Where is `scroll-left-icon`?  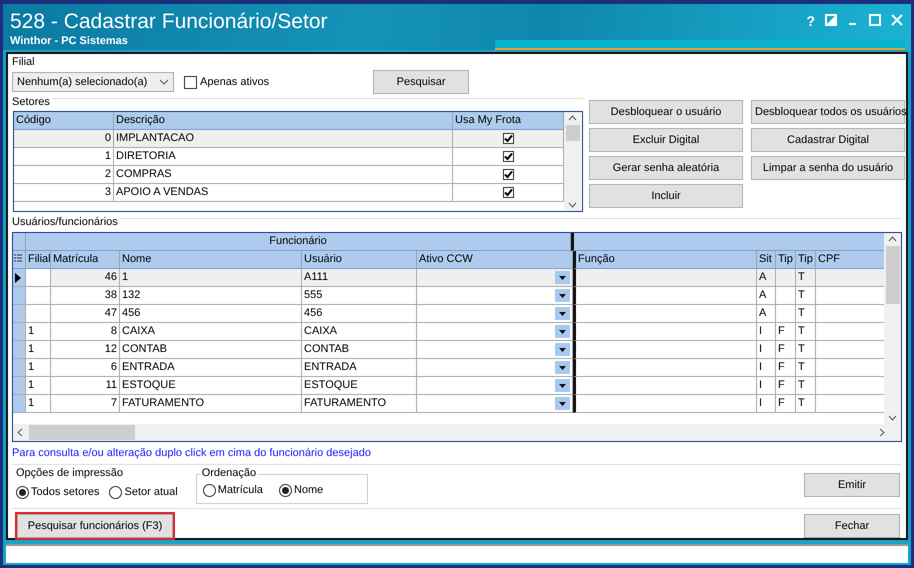
scroll-left-icon is located at coordinates (20, 432).